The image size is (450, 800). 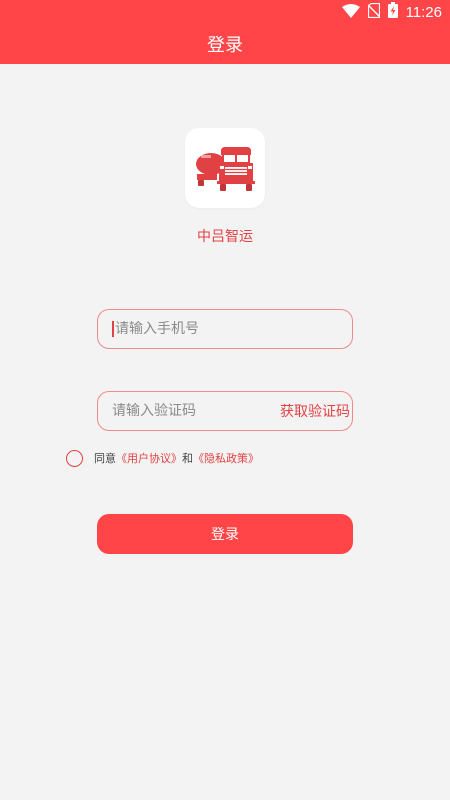 I want to click on phone-input, so click(x=185, y=329).